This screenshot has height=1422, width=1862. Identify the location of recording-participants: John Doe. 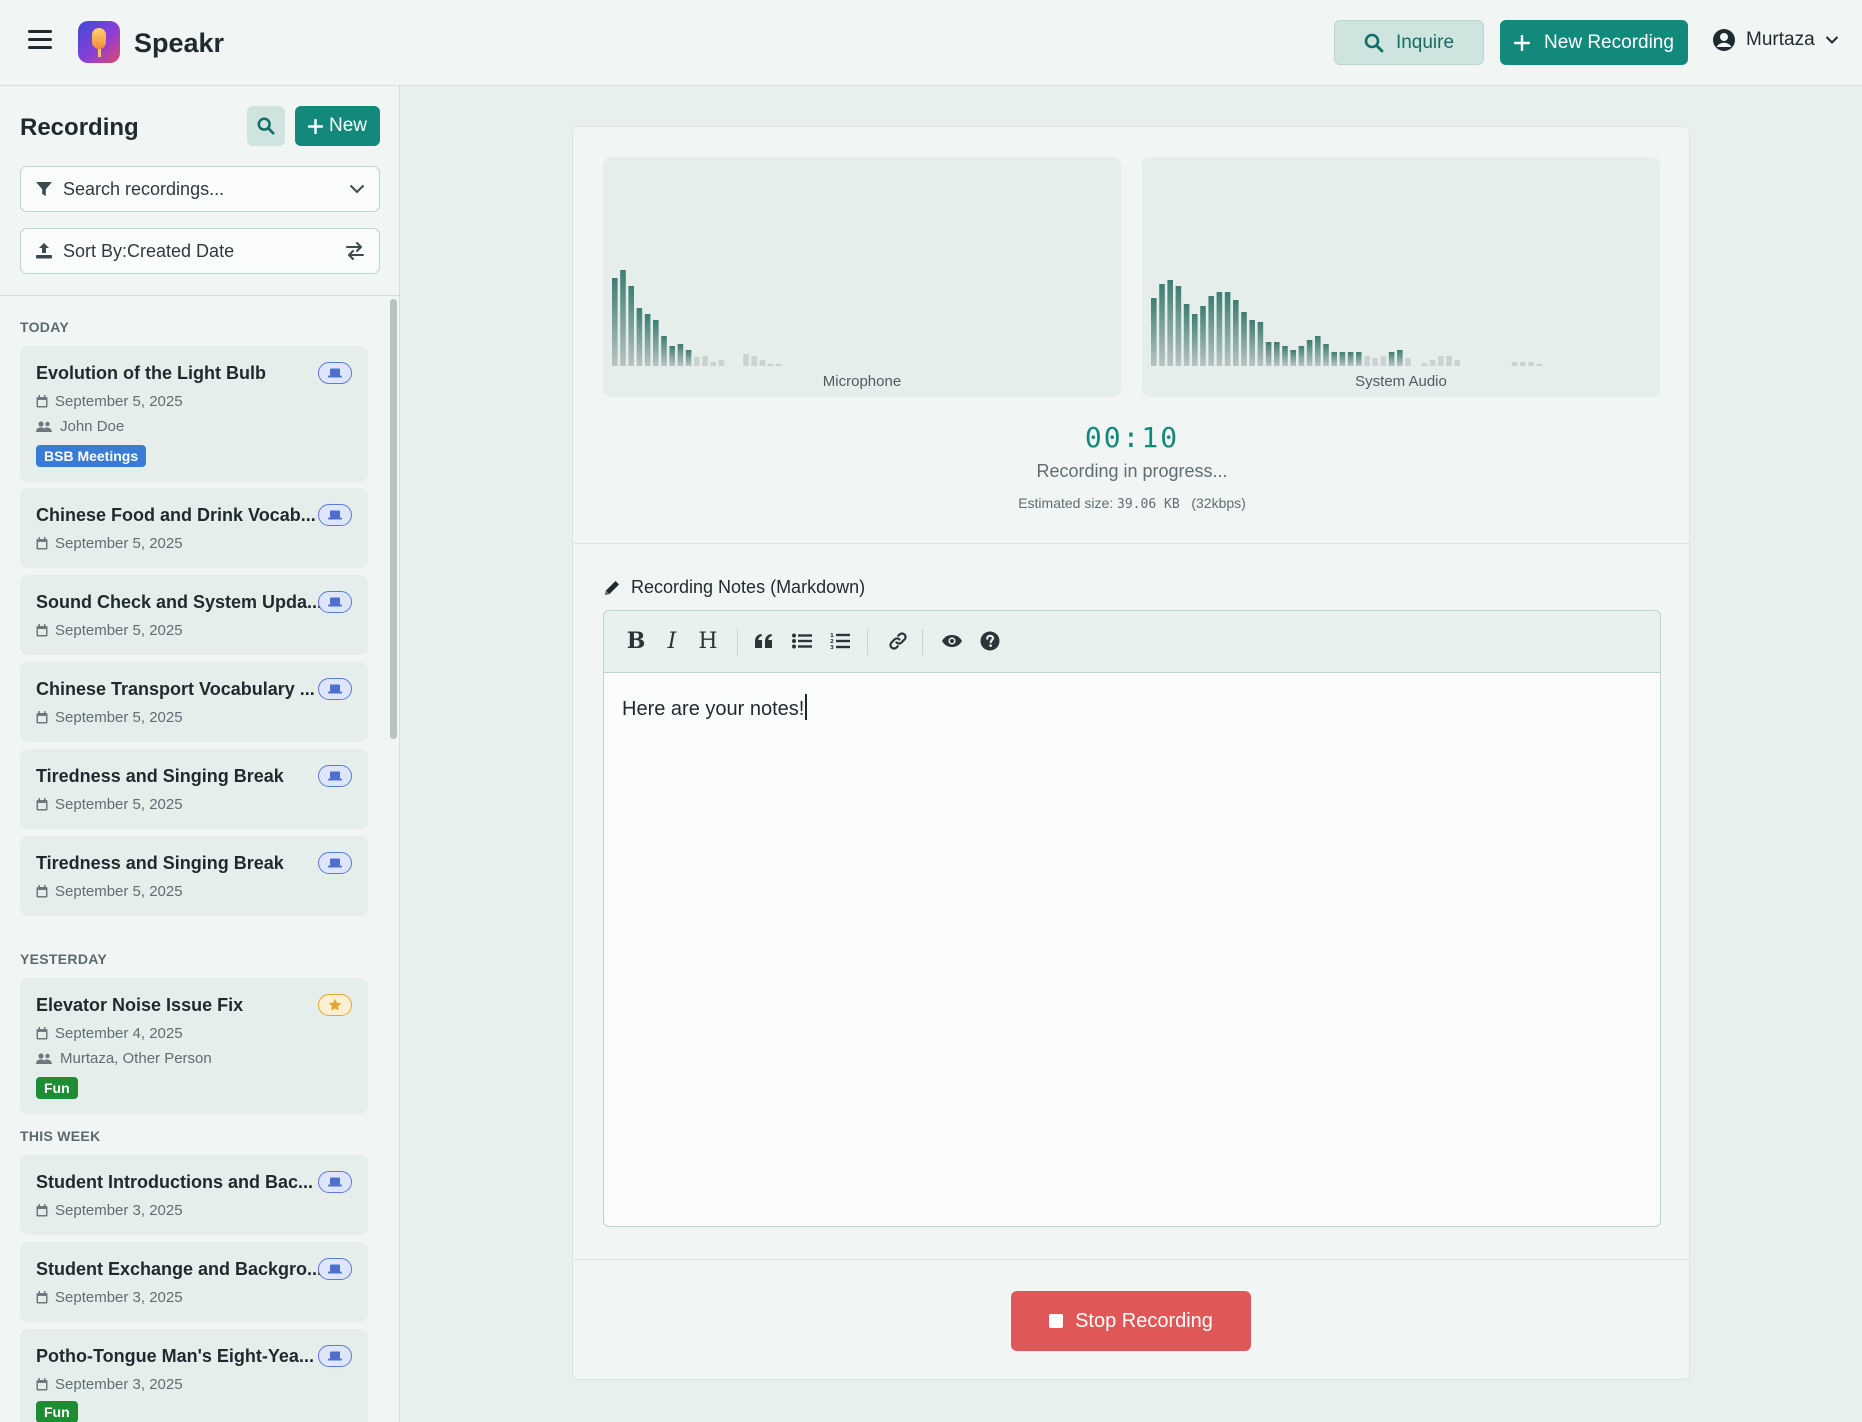
(80, 426).